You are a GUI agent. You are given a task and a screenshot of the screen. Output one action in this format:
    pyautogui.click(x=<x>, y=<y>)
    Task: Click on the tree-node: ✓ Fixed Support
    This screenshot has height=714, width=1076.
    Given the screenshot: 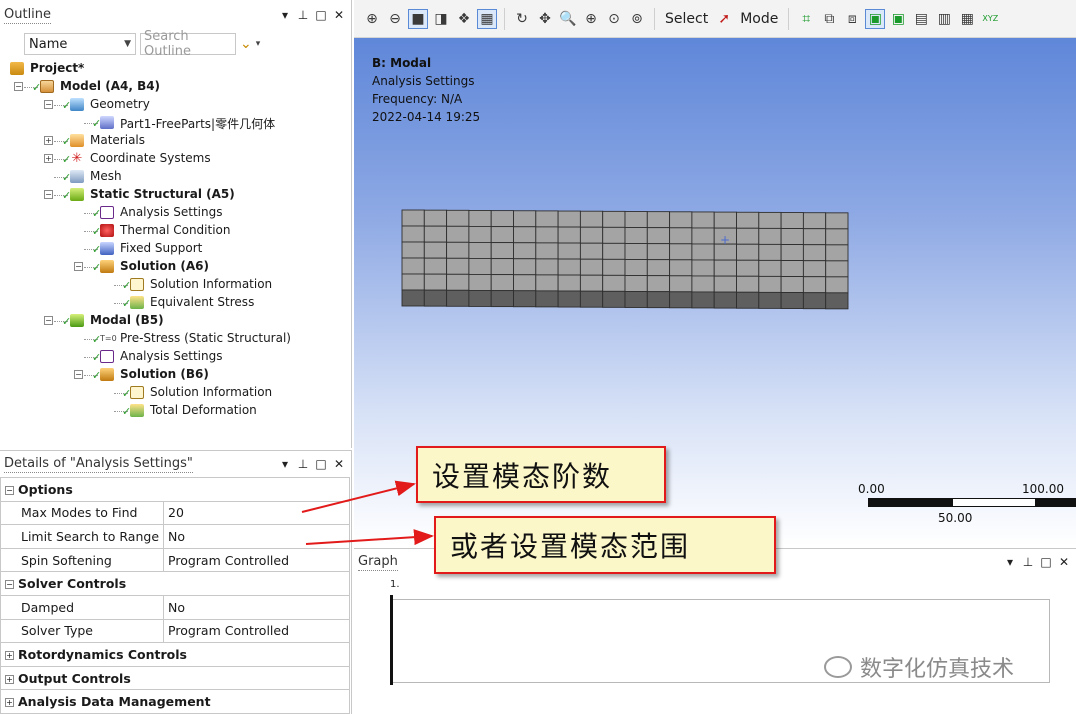 What is the action you would take?
    pyautogui.click(x=175, y=249)
    